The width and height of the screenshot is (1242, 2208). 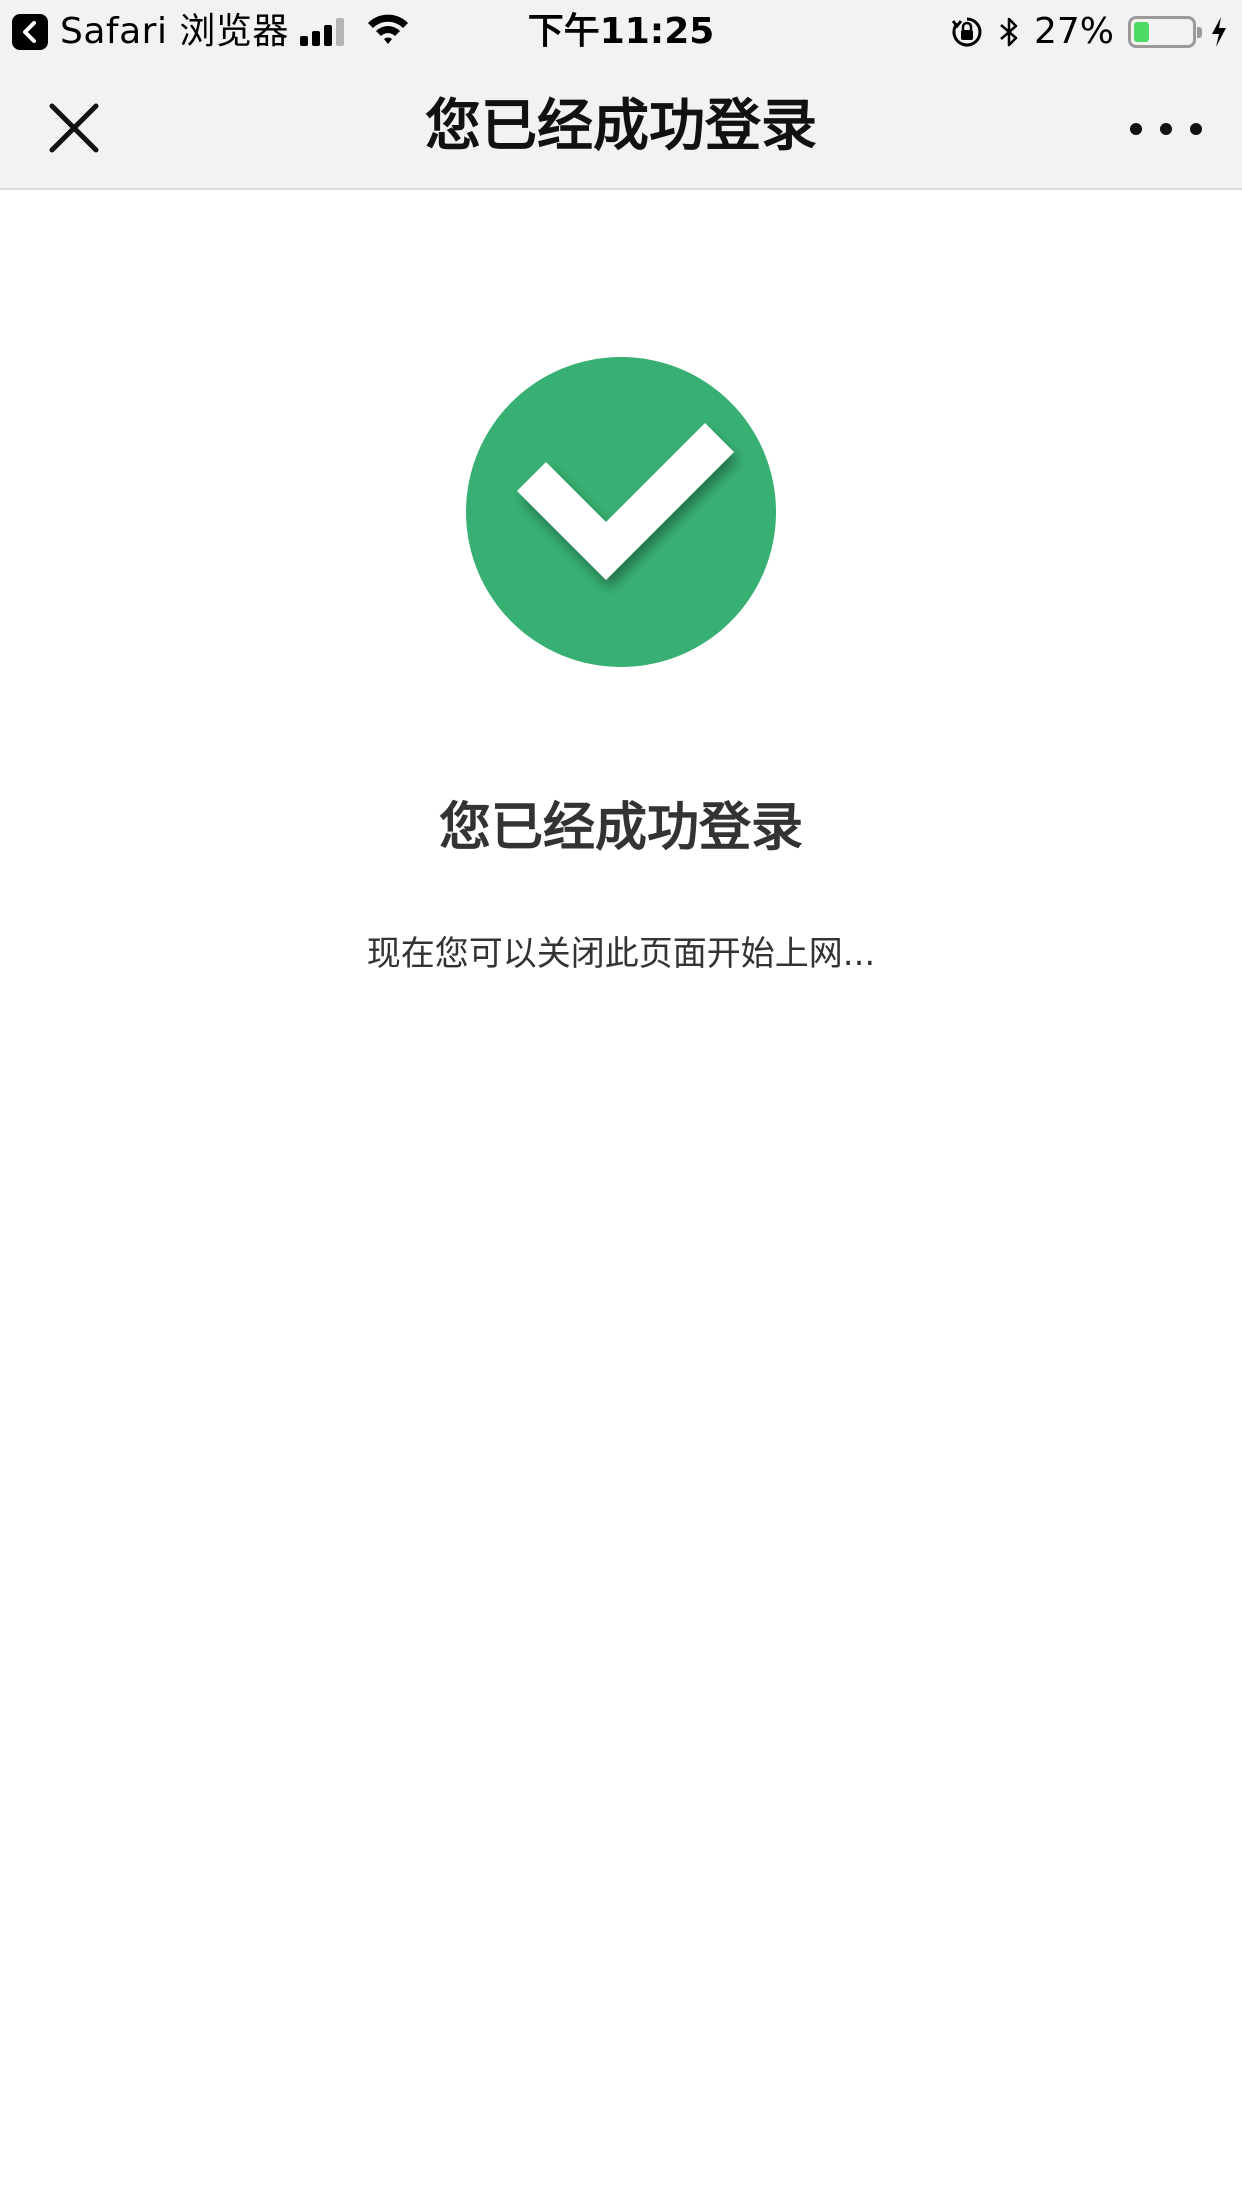 I want to click on success-title: 您已经成功登录, so click(x=620, y=828).